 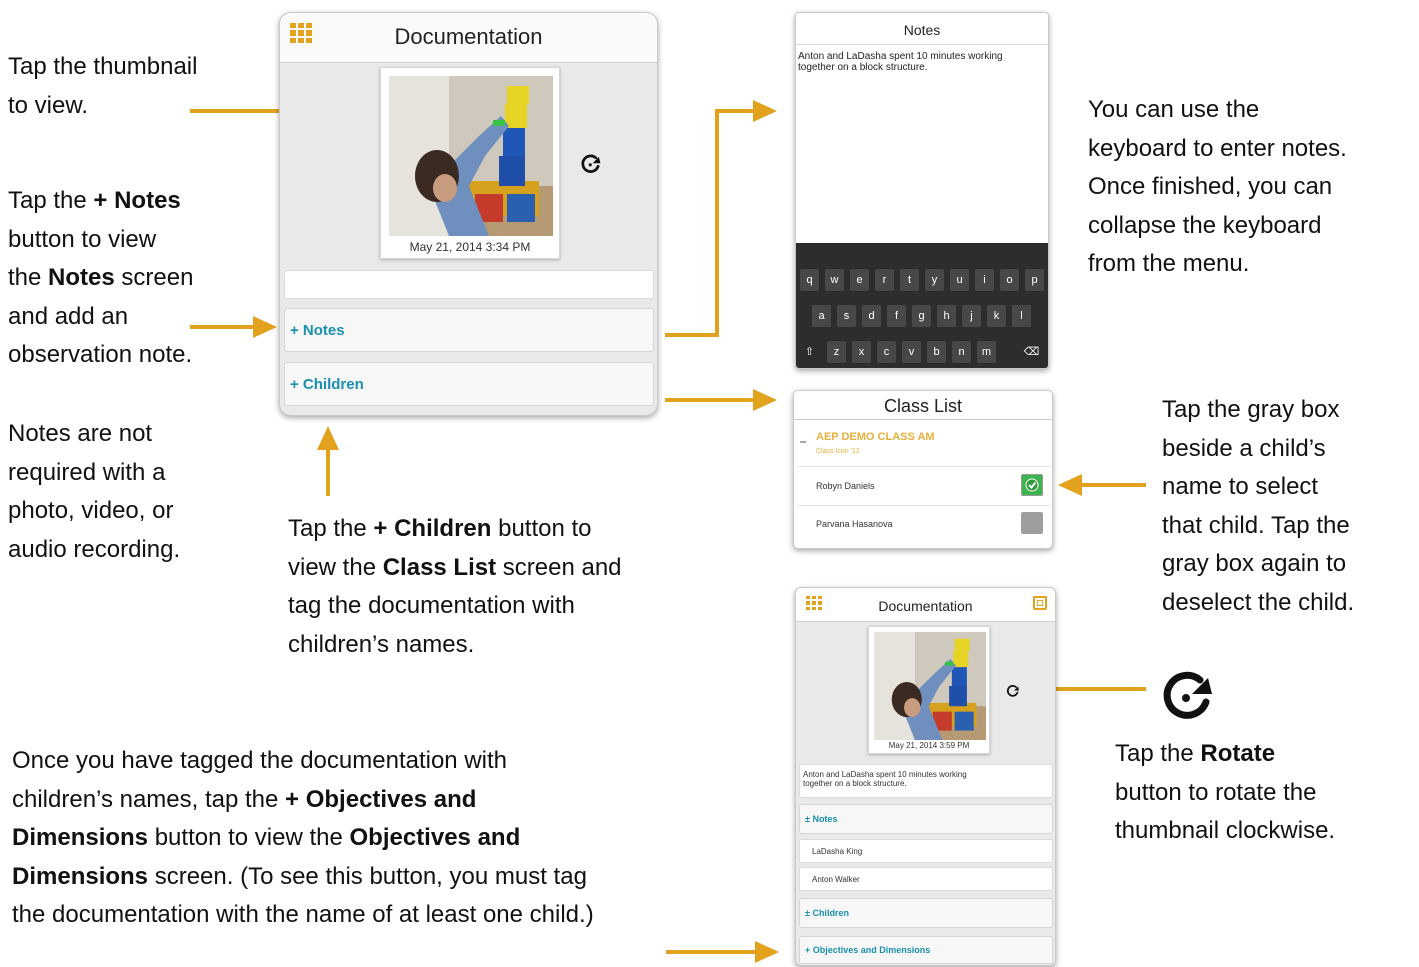 I want to click on key-h: h, so click(x=946, y=316).